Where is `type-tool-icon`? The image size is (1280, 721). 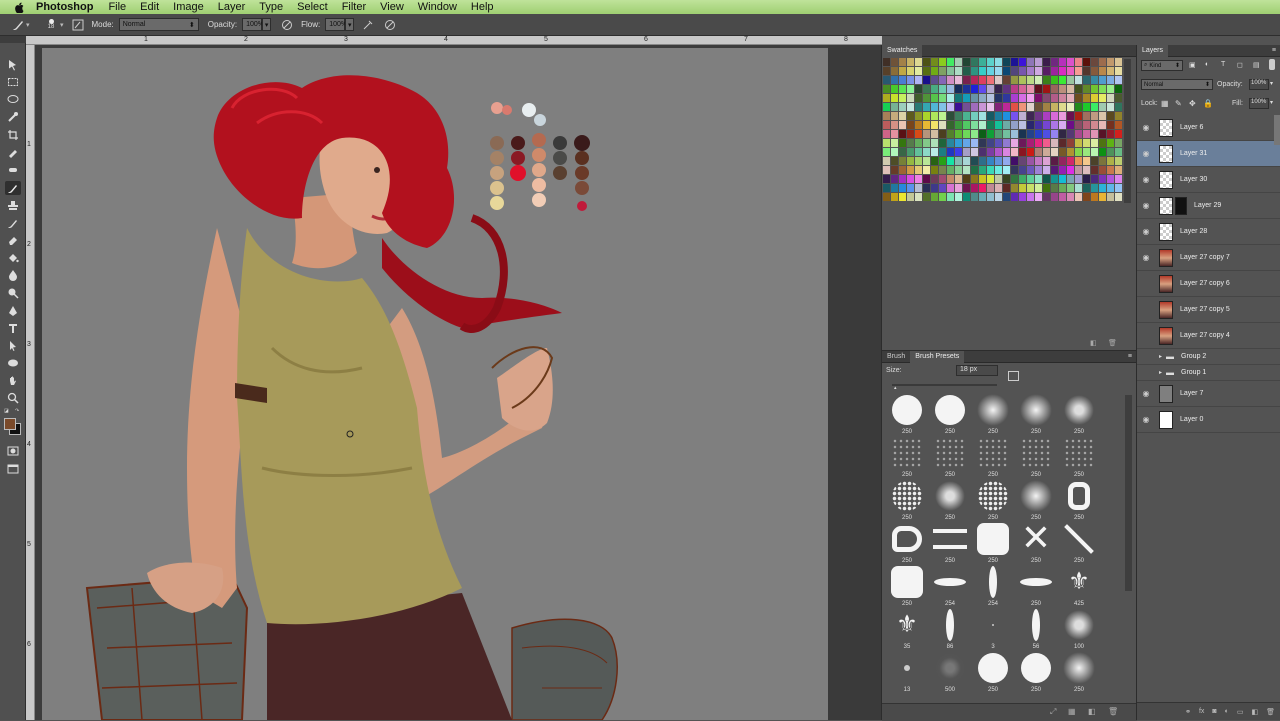
type-tool-icon is located at coordinates (13, 328).